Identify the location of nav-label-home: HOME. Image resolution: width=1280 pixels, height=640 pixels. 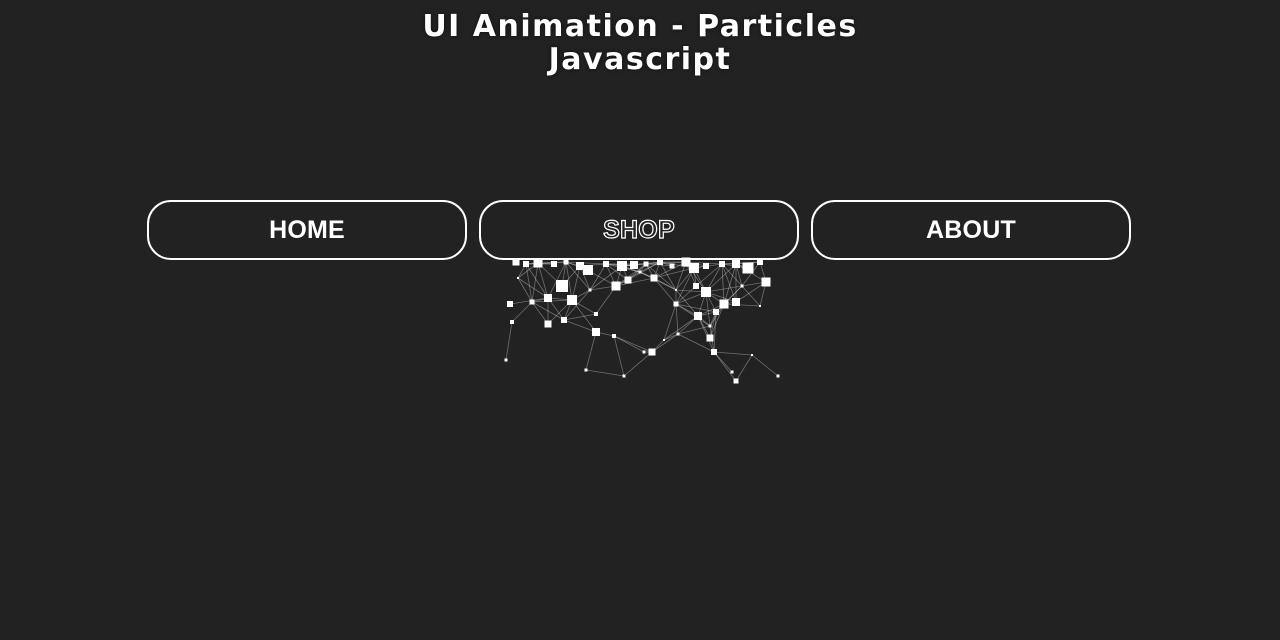
(307, 229).